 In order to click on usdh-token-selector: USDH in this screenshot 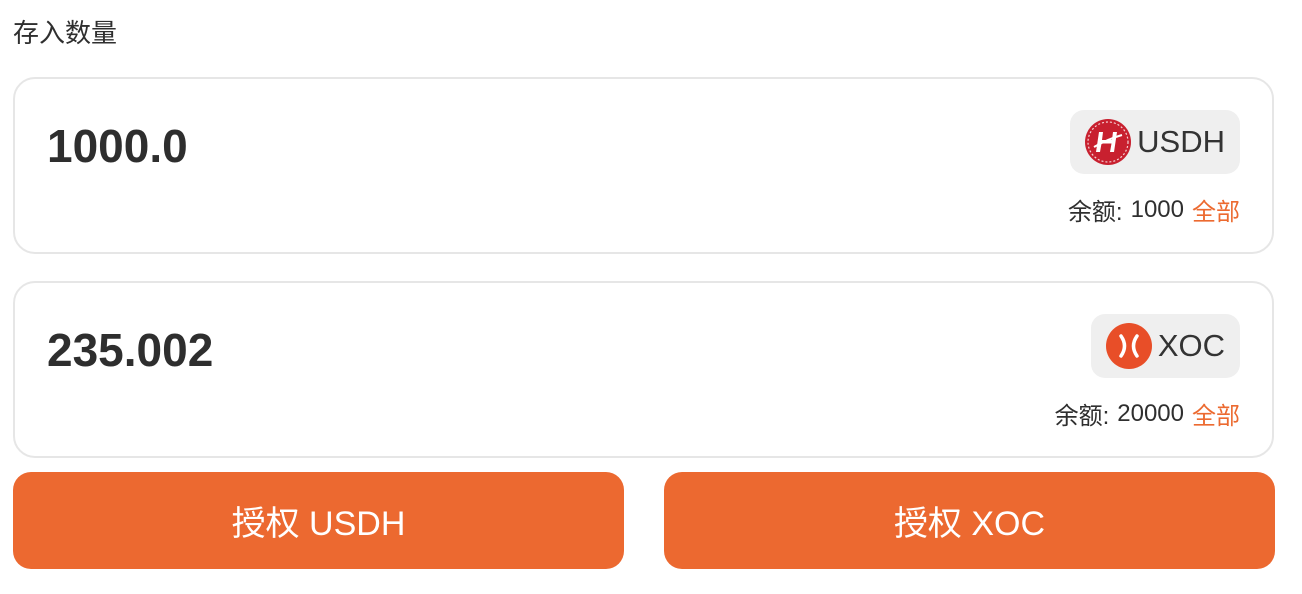, I will do `click(1155, 142)`.